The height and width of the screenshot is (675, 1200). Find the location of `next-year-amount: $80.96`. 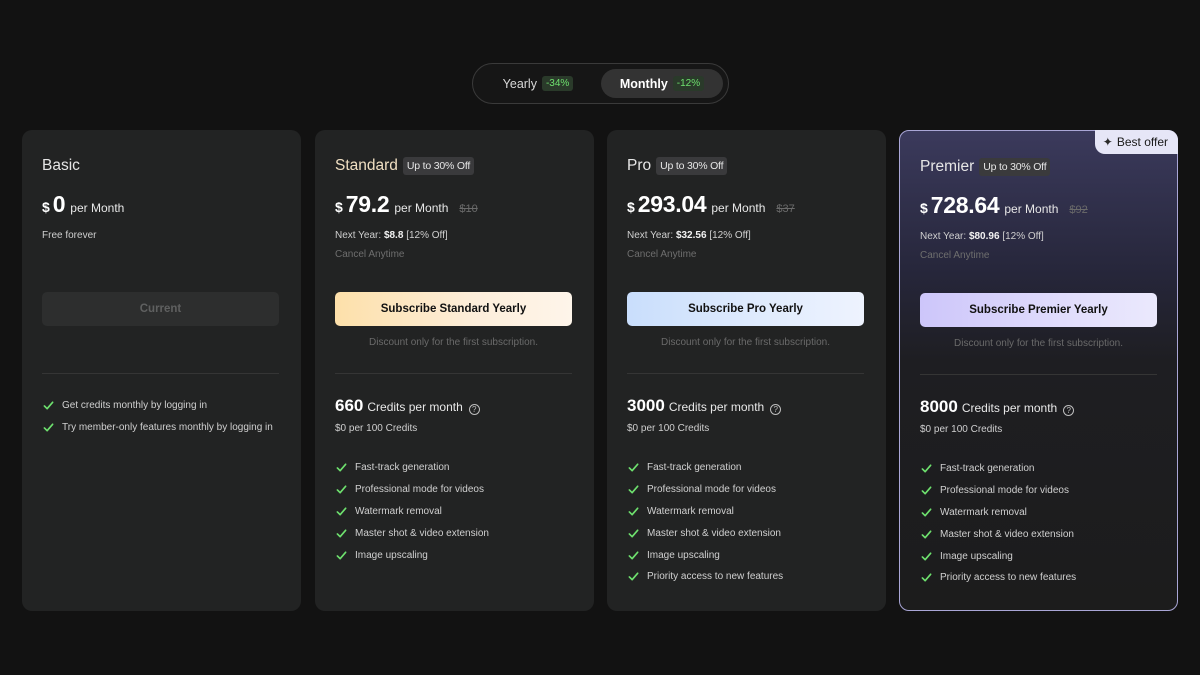

next-year-amount: $80.96 is located at coordinates (984, 236).